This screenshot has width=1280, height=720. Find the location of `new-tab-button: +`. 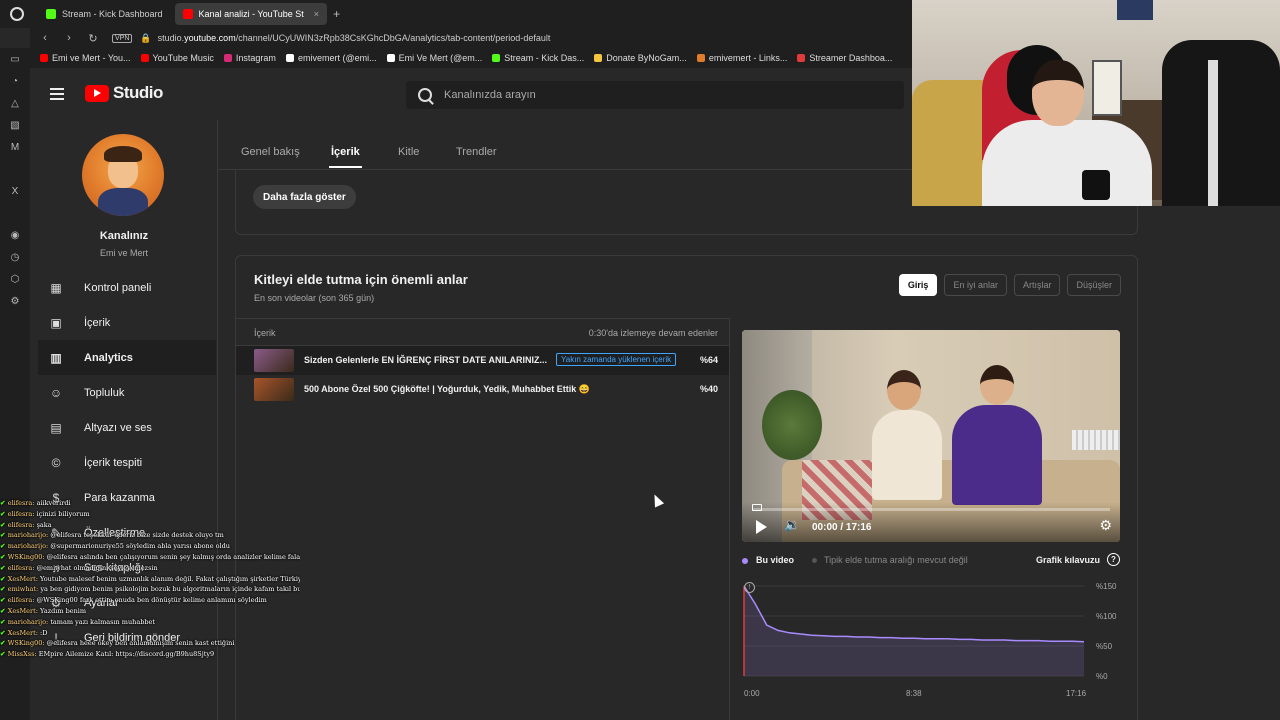

new-tab-button: + is located at coordinates (336, 14).